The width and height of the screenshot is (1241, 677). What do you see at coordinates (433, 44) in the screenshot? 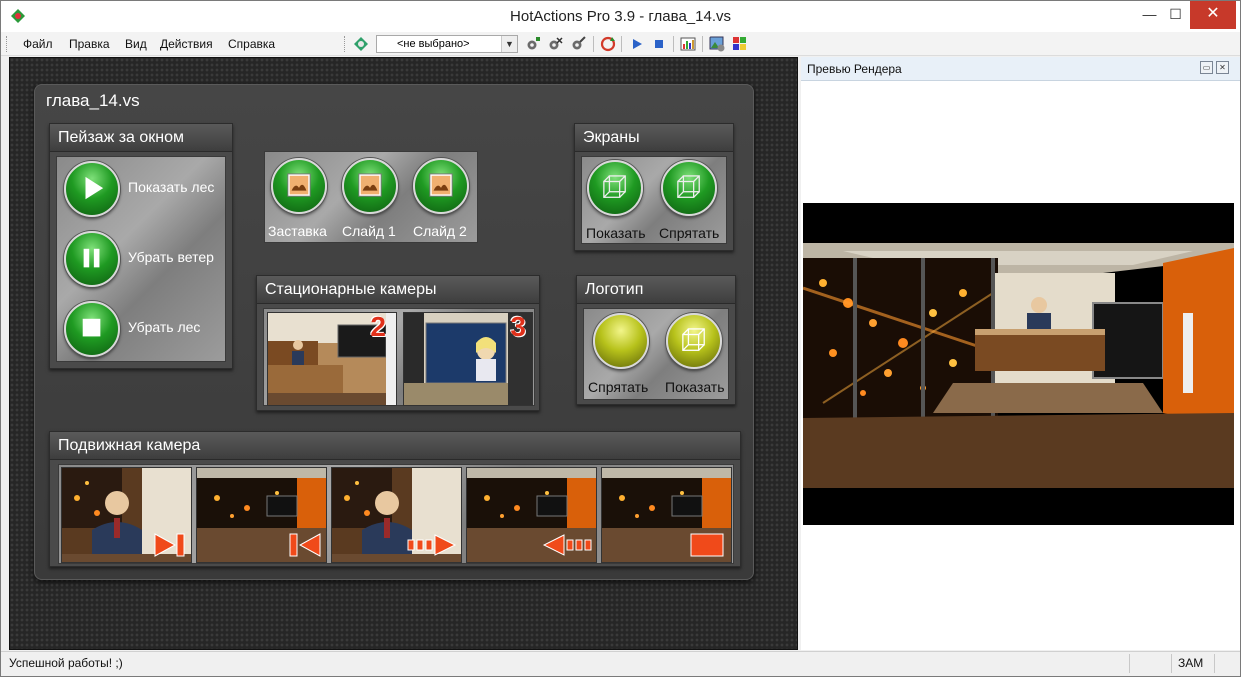
I see `scene-select-value: <не выбрано>` at bounding box center [433, 44].